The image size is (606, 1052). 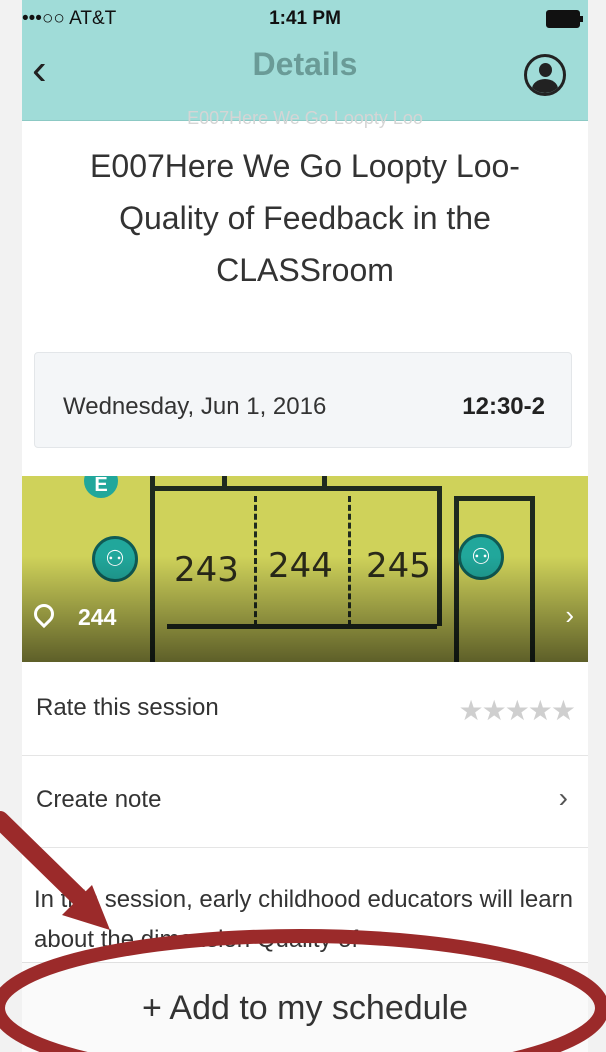 I want to click on session-date: Wednesday, Jun 1, 2016, so click(x=195, y=406).